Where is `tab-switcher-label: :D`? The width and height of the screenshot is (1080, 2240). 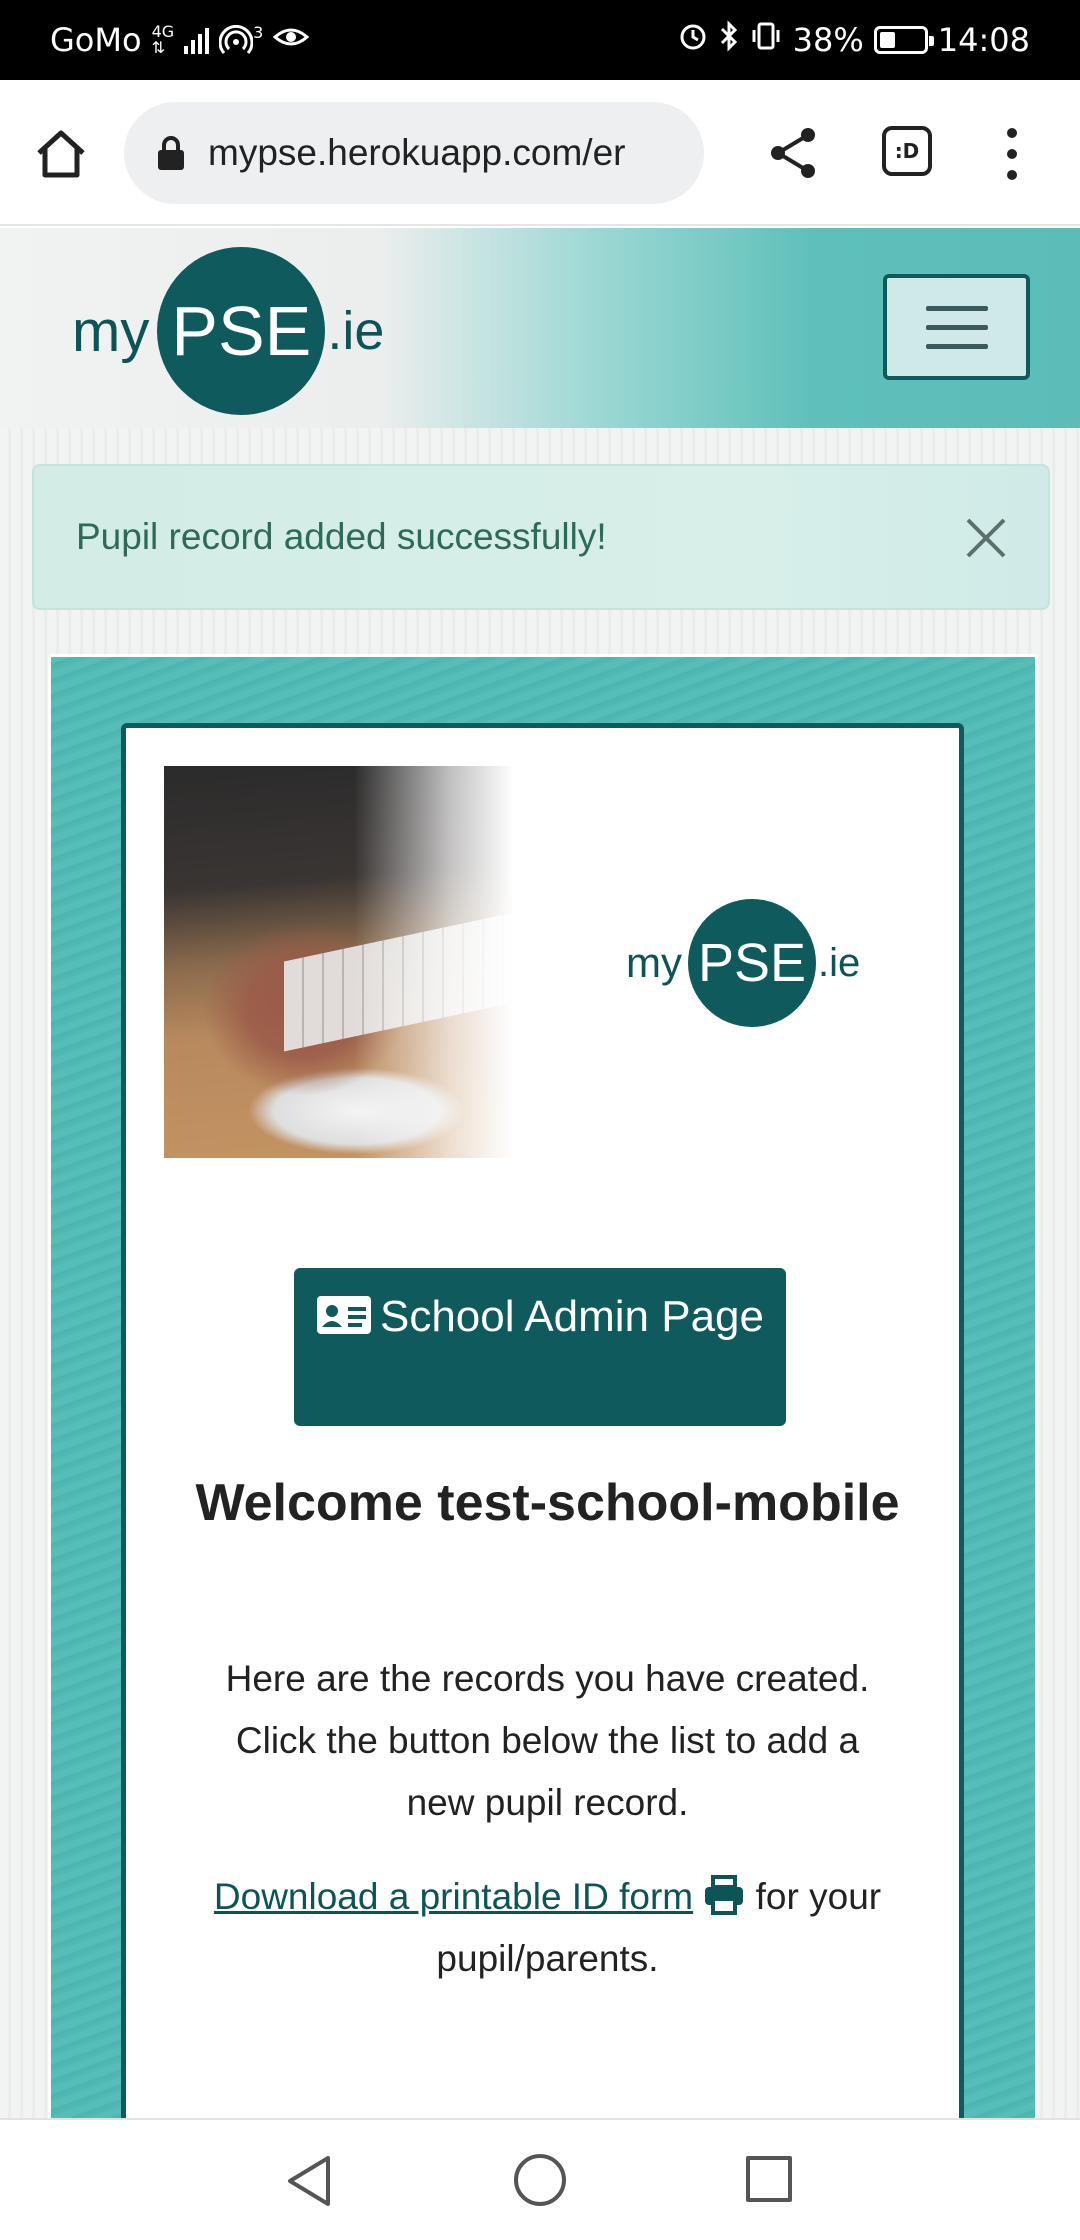 tab-switcher-label: :D is located at coordinates (907, 151).